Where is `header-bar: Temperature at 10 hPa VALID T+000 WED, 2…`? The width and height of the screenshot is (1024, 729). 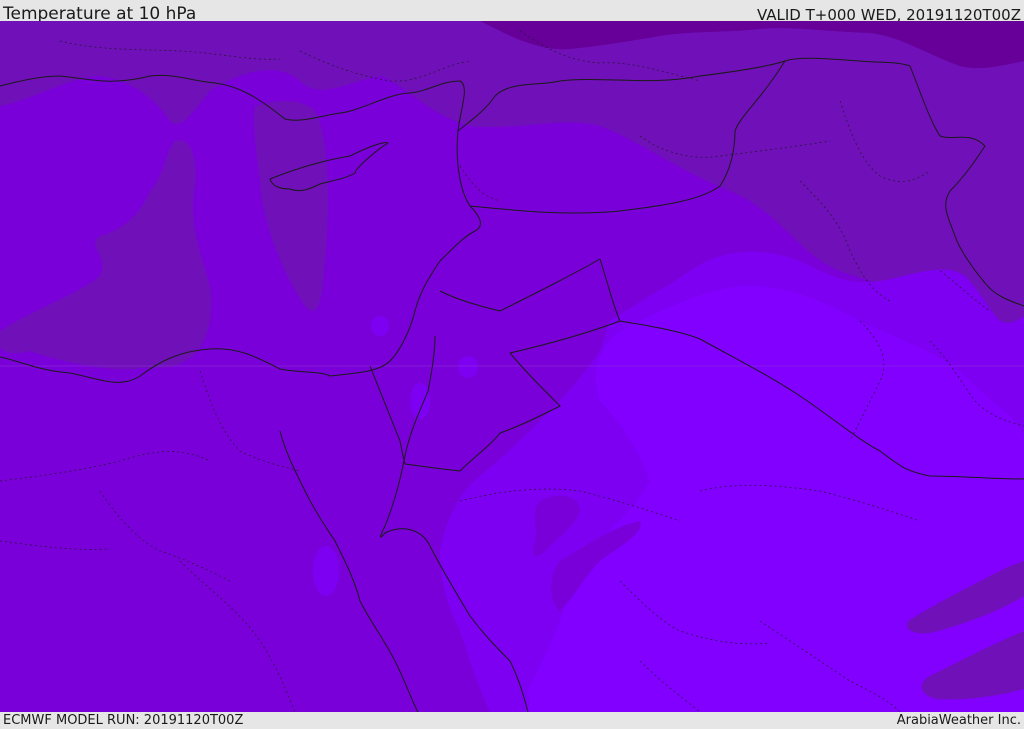 header-bar: Temperature at 10 hPa VALID T+000 WED, 2… is located at coordinates (512, 12).